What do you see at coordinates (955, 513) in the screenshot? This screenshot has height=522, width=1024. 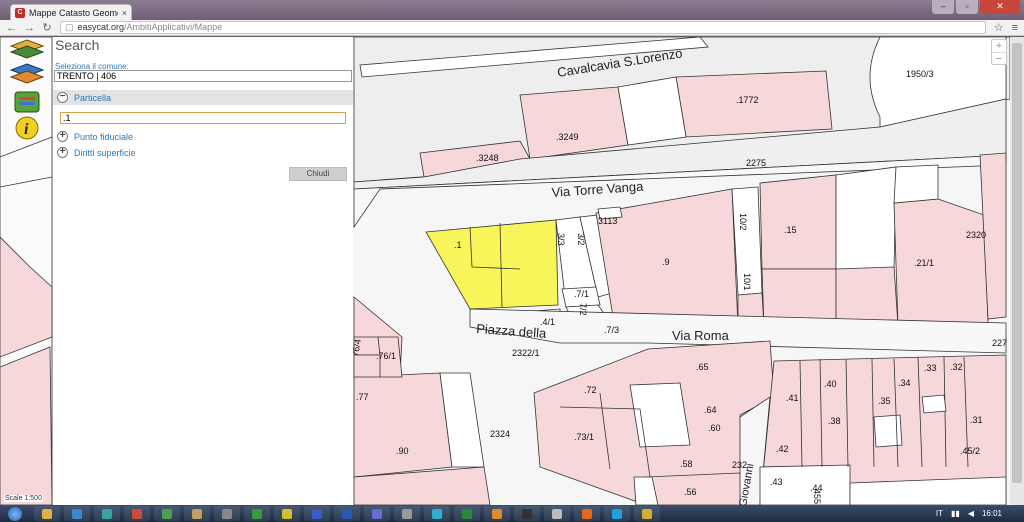 I see `network-icon: ▮▮` at bounding box center [955, 513].